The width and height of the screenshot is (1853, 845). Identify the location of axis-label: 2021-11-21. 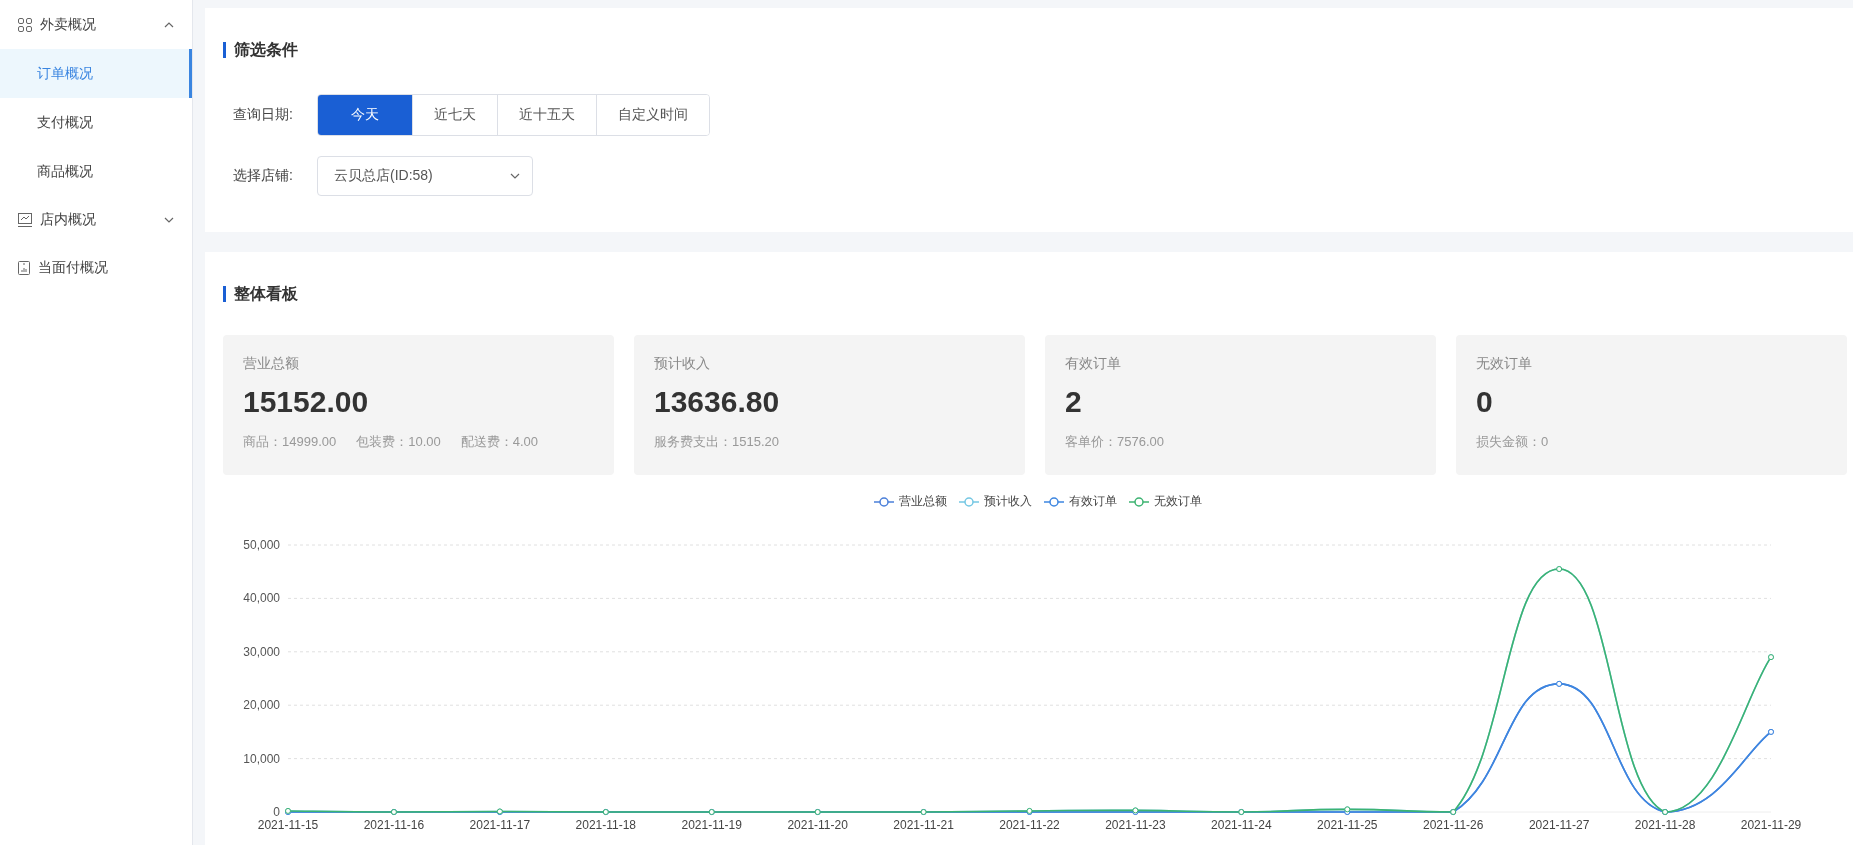
(923, 825).